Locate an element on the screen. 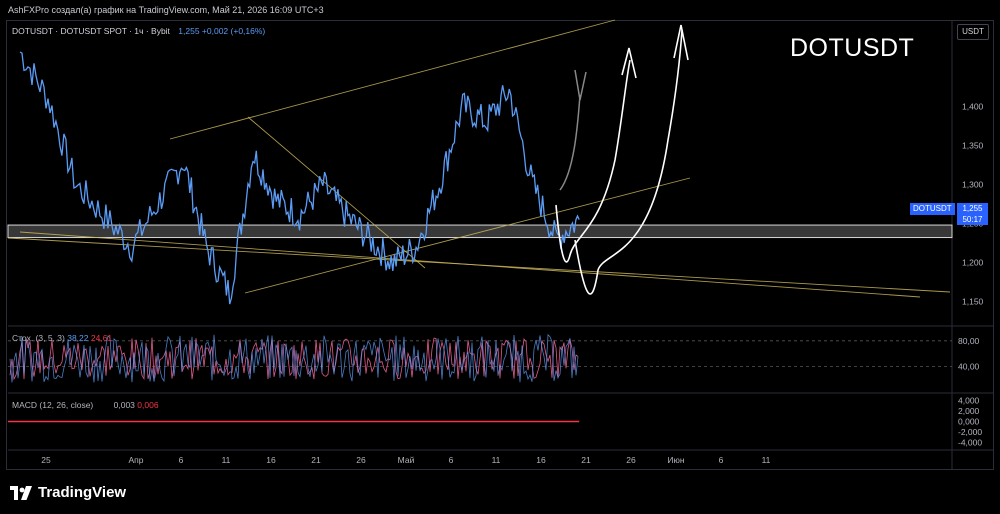  stoch-label: Стох. (3, 5, 3) is located at coordinates (38, 338).